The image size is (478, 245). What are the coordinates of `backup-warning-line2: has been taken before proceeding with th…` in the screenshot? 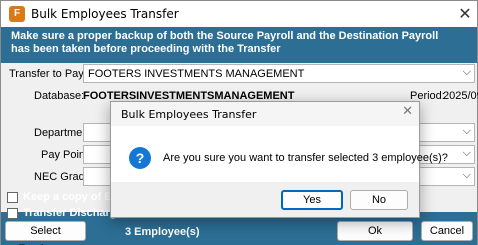 It's located at (146, 49).